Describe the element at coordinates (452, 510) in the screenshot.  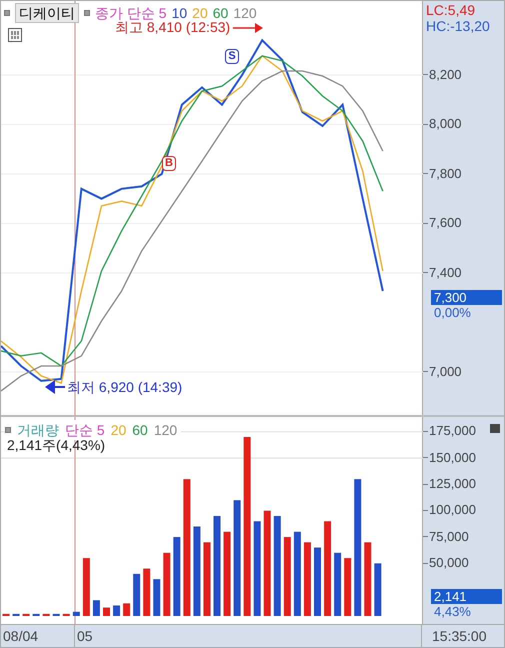
I see `axis-label: 100,000` at that location.